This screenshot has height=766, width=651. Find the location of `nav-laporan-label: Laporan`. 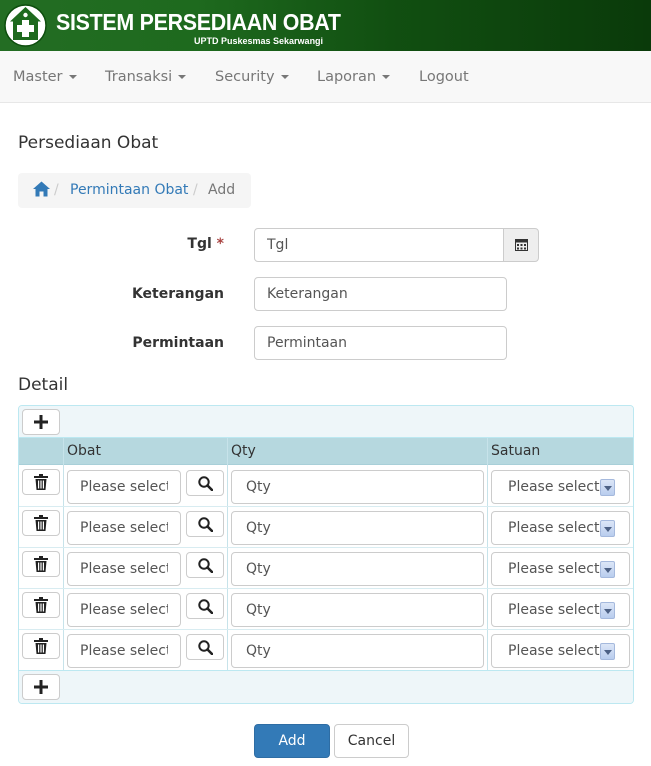

nav-laporan-label: Laporan is located at coordinates (347, 77).